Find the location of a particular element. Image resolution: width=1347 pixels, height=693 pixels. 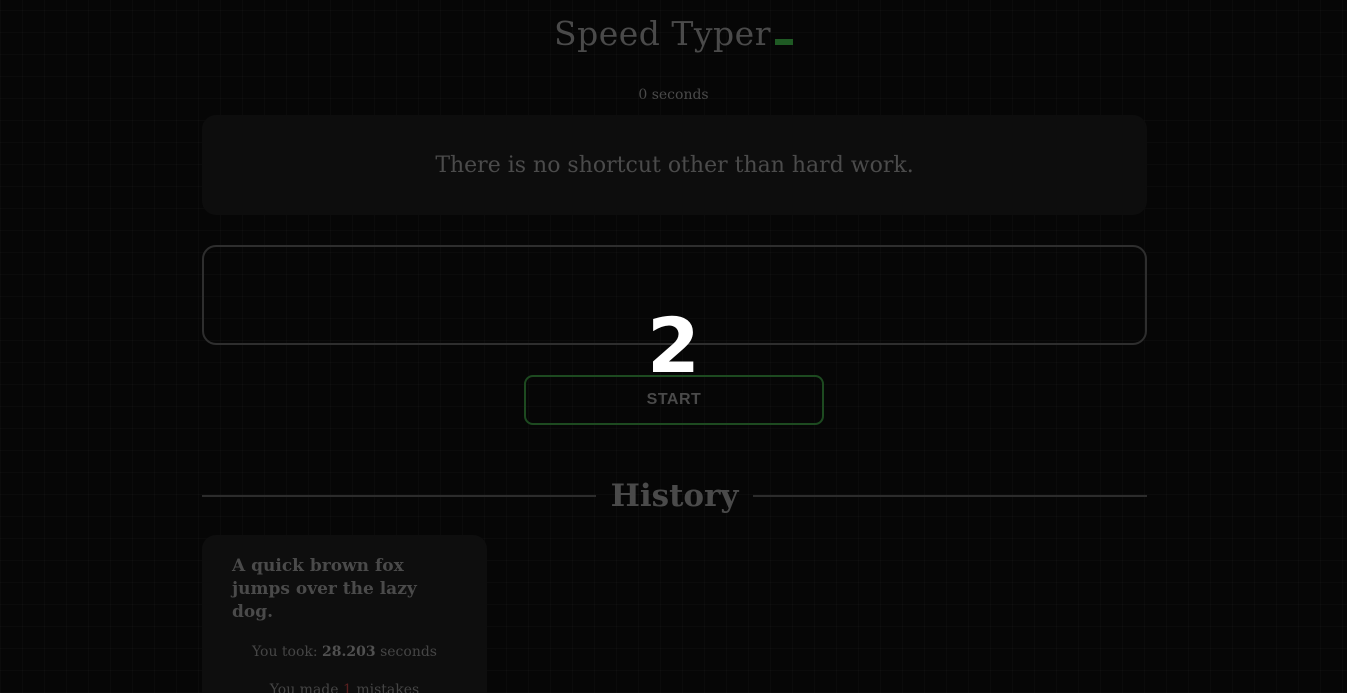

header: Speed Typer is located at coordinates (673, 33).